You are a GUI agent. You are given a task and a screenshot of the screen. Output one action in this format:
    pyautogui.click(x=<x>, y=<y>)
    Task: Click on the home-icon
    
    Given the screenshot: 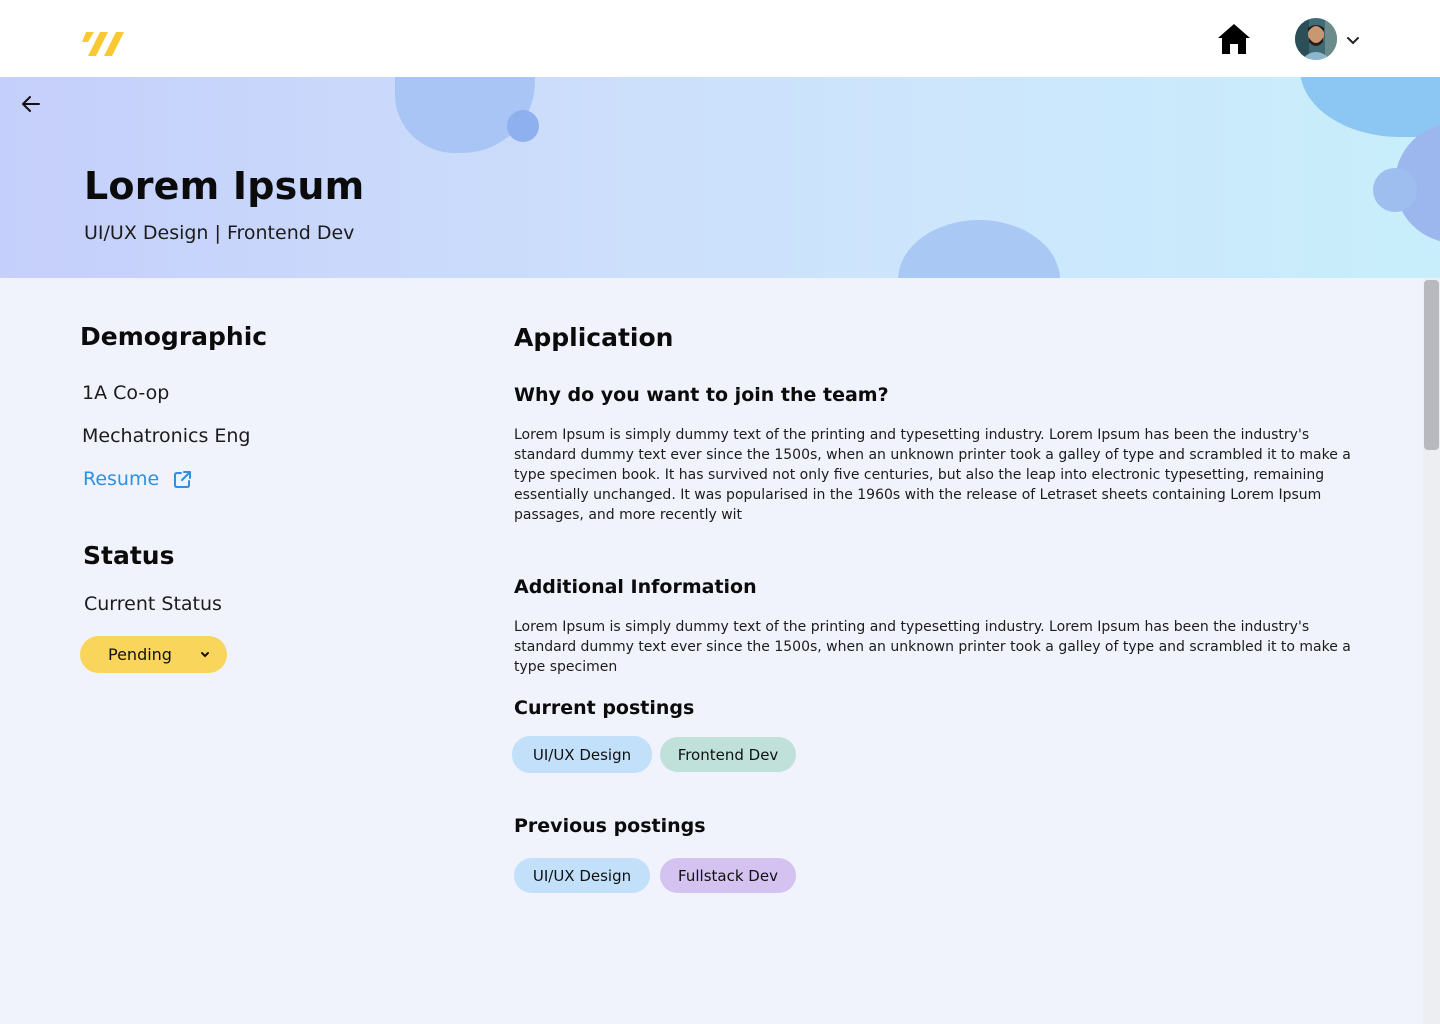 What is the action you would take?
    pyautogui.click(x=1234, y=39)
    